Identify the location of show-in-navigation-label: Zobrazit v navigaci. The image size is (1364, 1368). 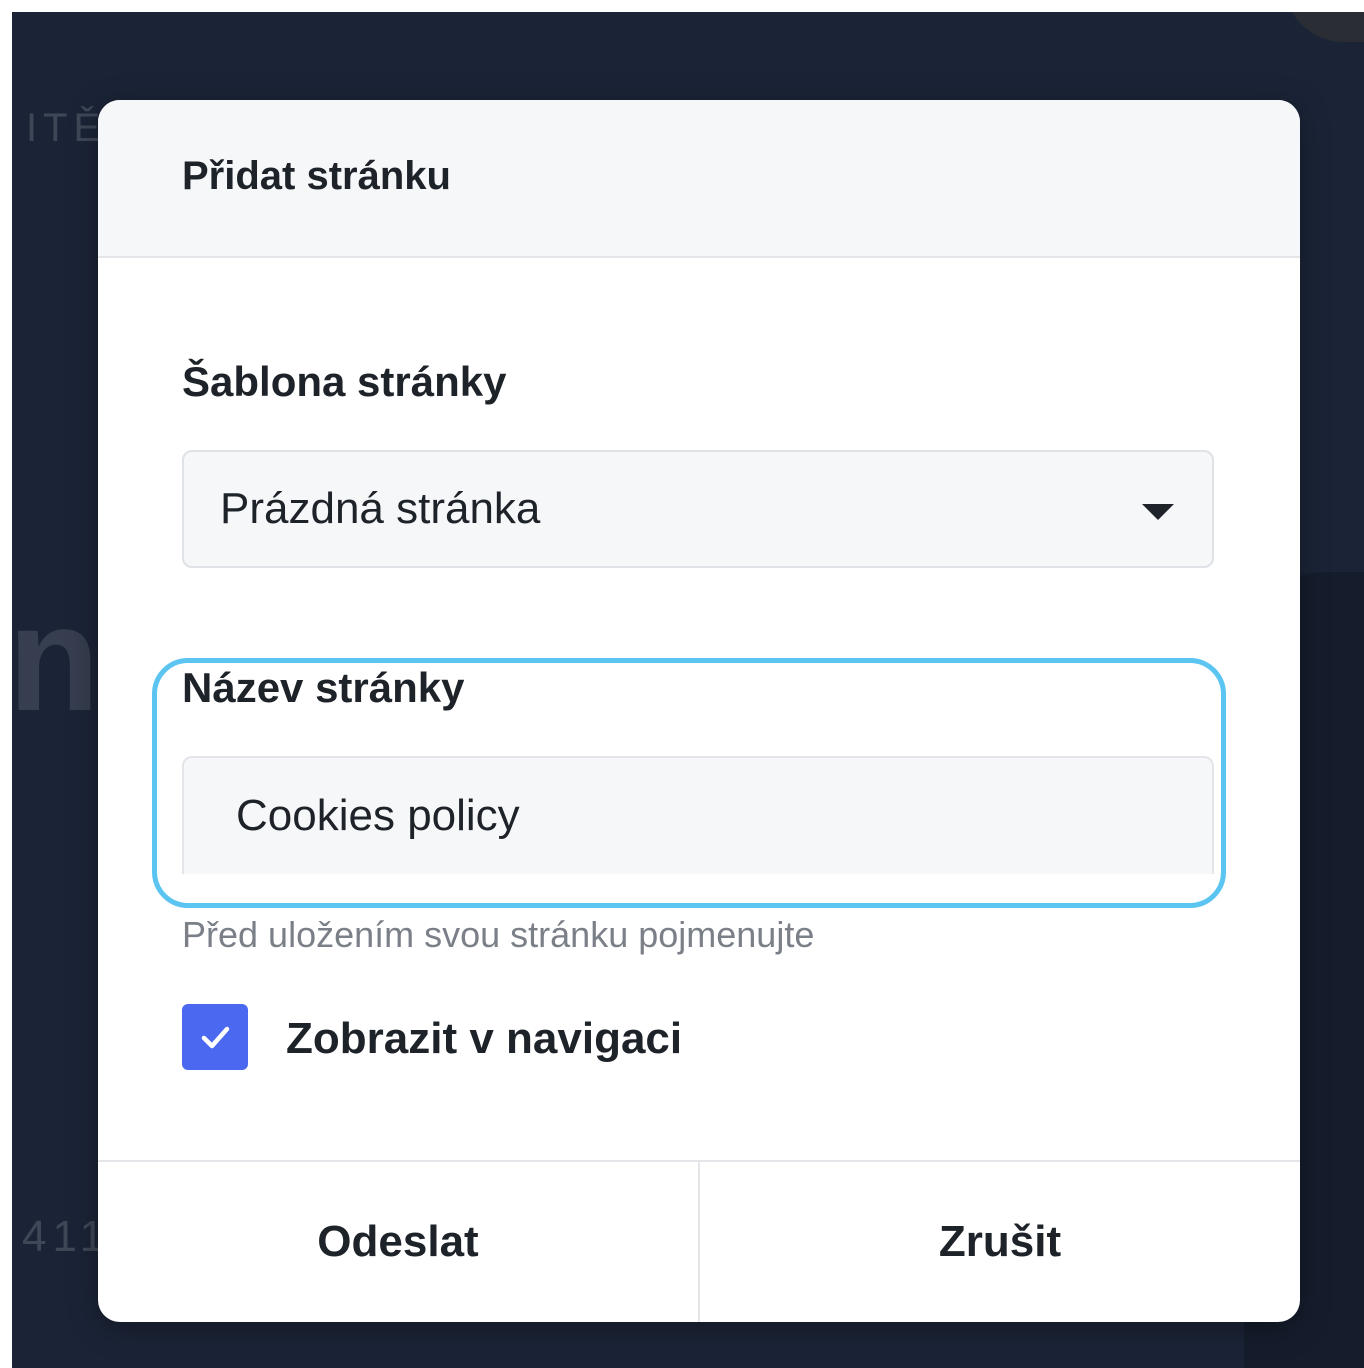
(484, 1039).